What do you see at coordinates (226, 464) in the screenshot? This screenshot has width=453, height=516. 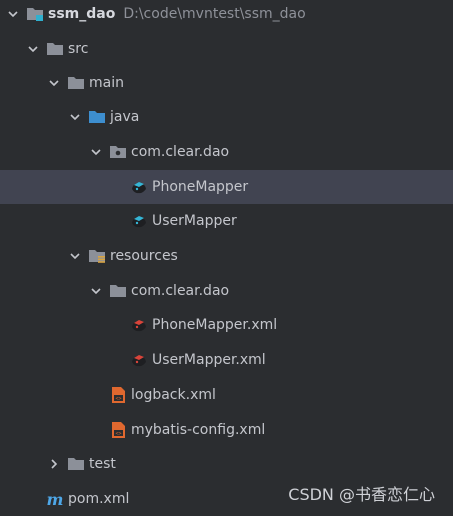 I see `tree-row-test: test` at bounding box center [226, 464].